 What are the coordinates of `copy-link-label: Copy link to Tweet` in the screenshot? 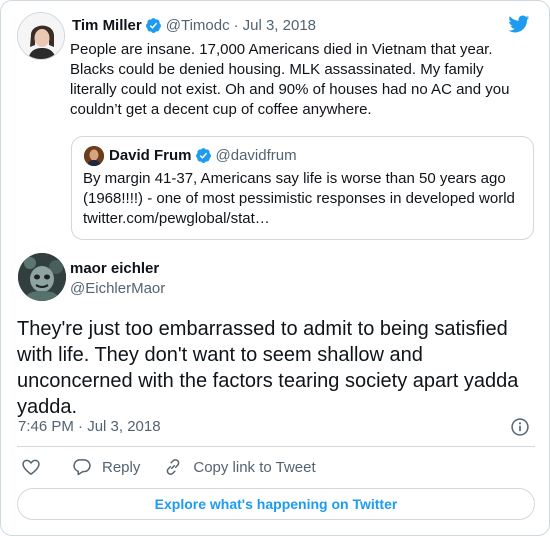 It's located at (254, 467).